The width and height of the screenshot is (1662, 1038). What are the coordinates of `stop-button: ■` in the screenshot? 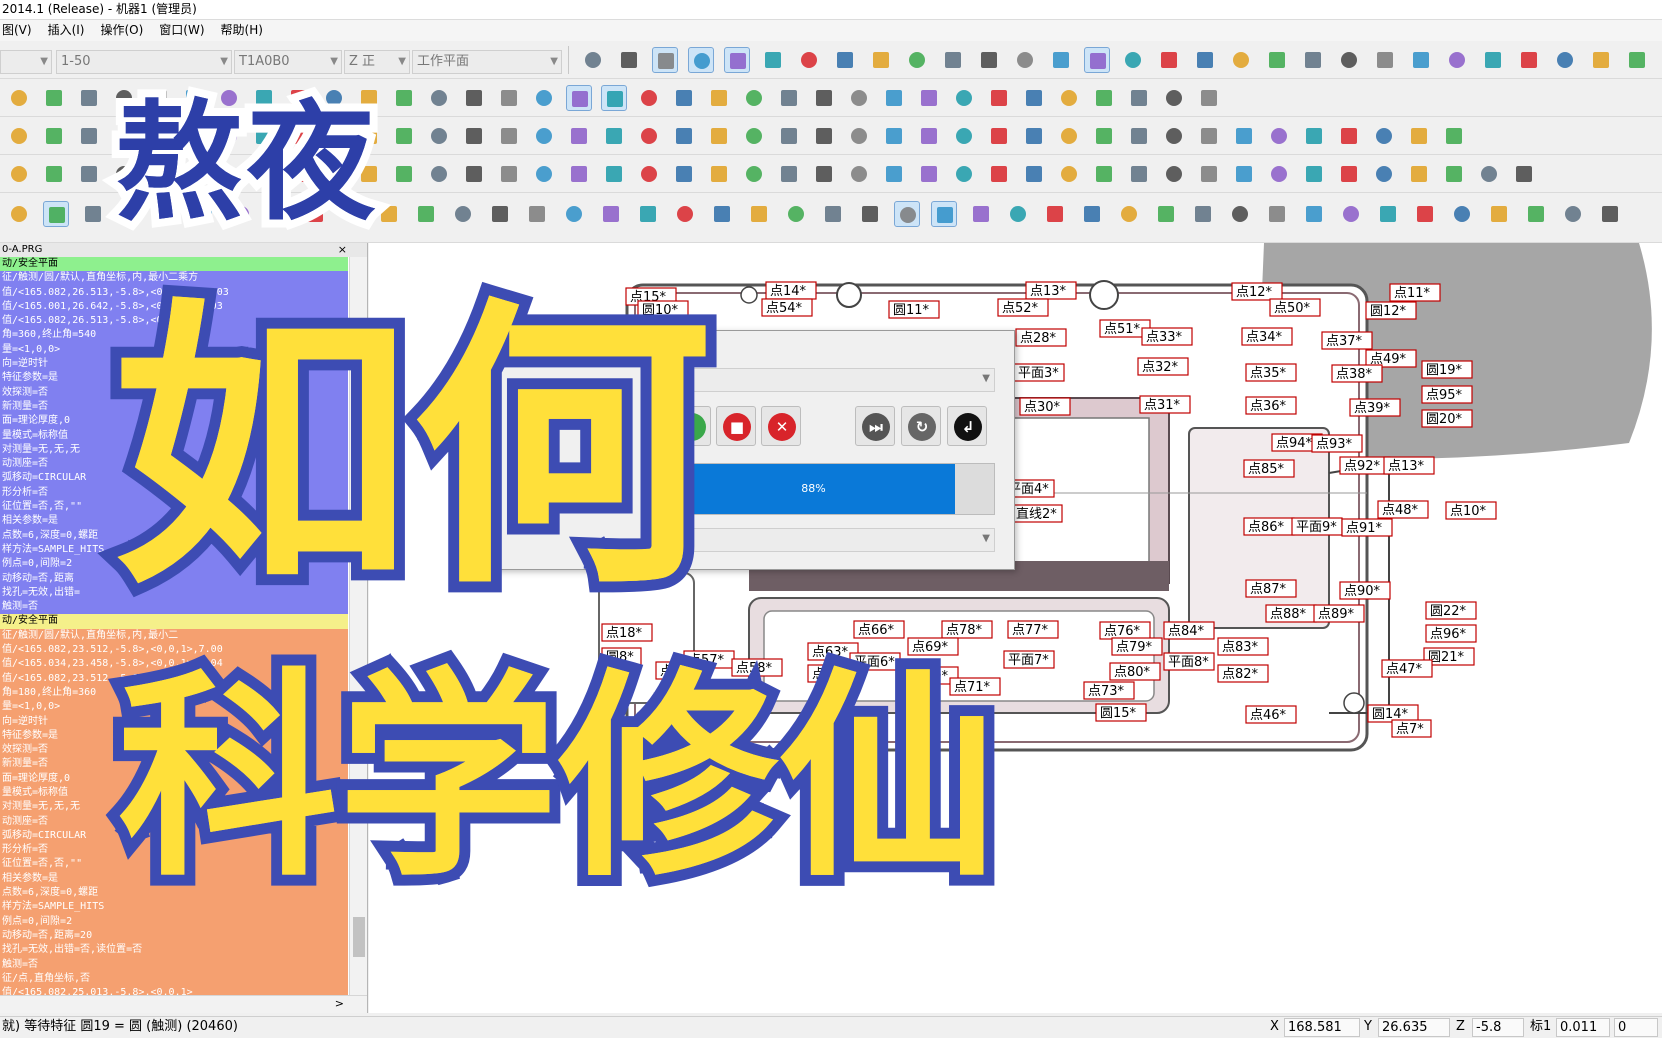 It's located at (736, 426).